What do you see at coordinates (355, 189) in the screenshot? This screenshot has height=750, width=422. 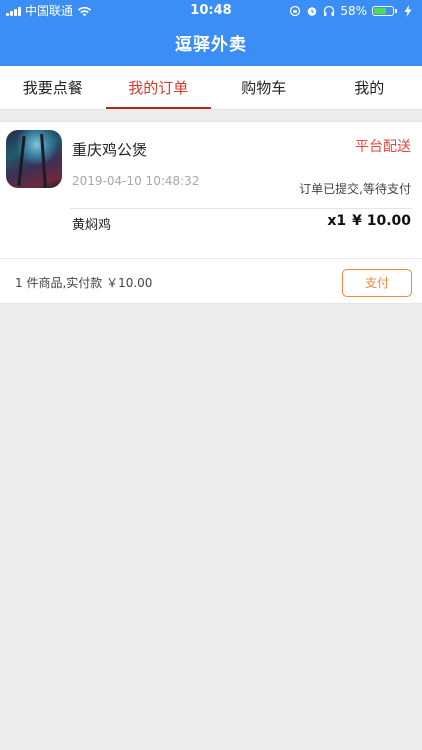 I see `order-status: 订单已提交,等待支付` at bounding box center [355, 189].